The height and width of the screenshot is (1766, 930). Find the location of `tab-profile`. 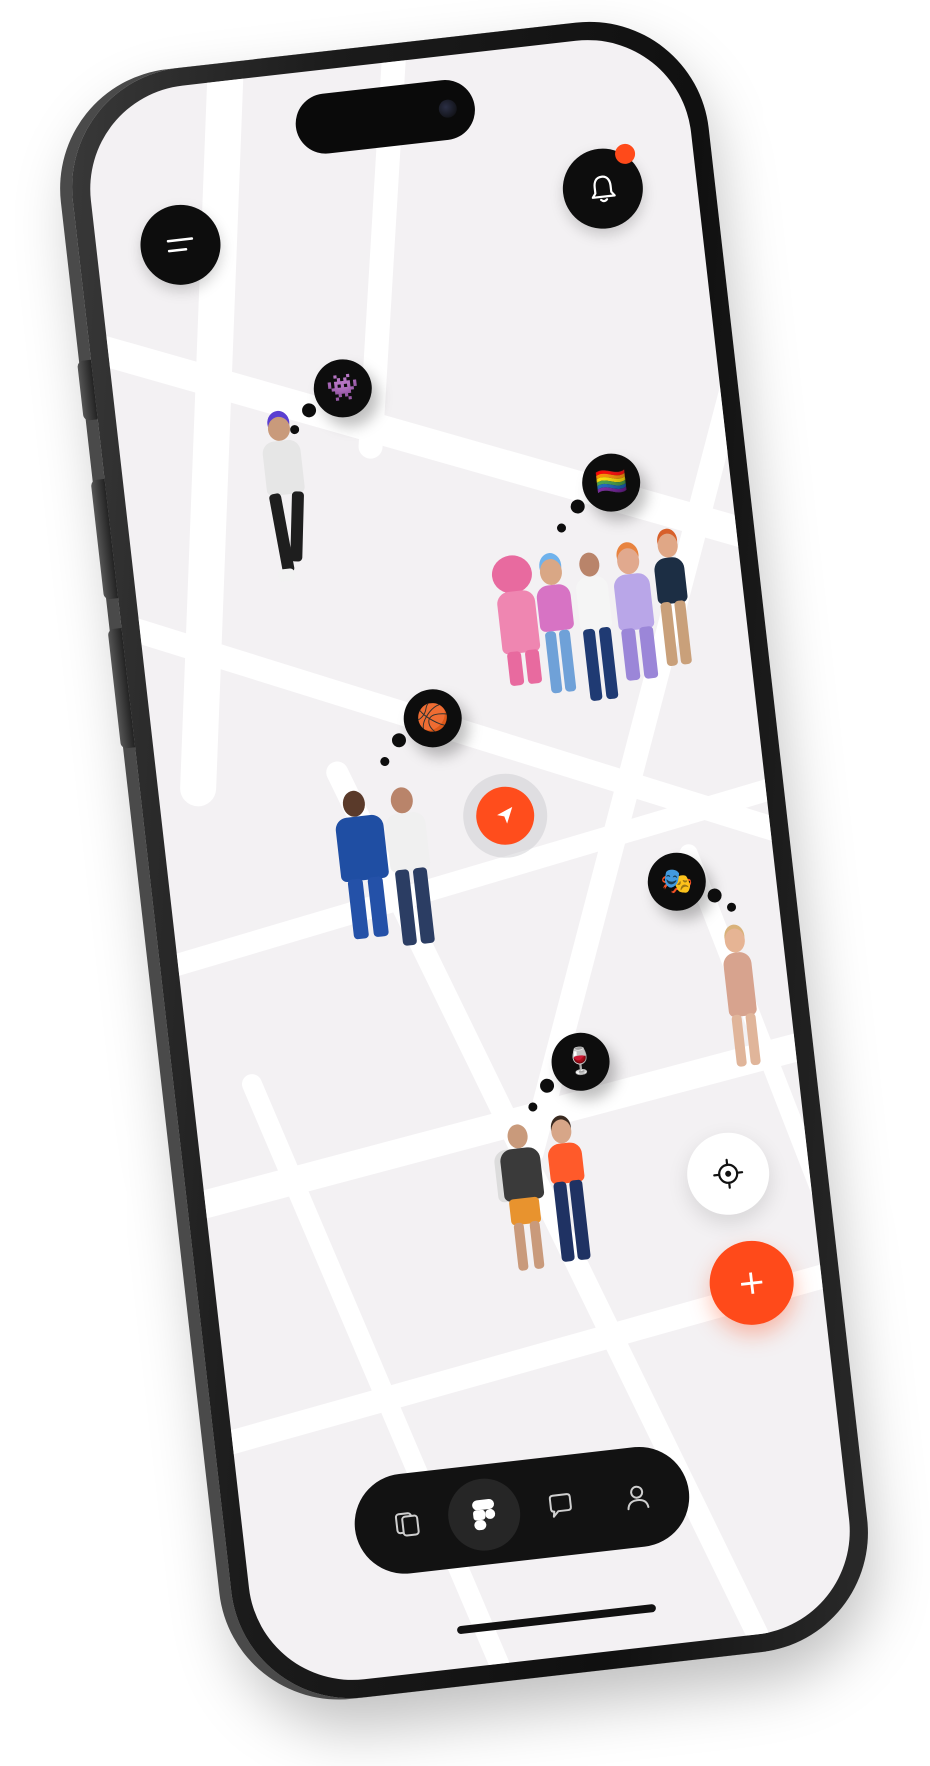

tab-profile is located at coordinates (637, 1497).